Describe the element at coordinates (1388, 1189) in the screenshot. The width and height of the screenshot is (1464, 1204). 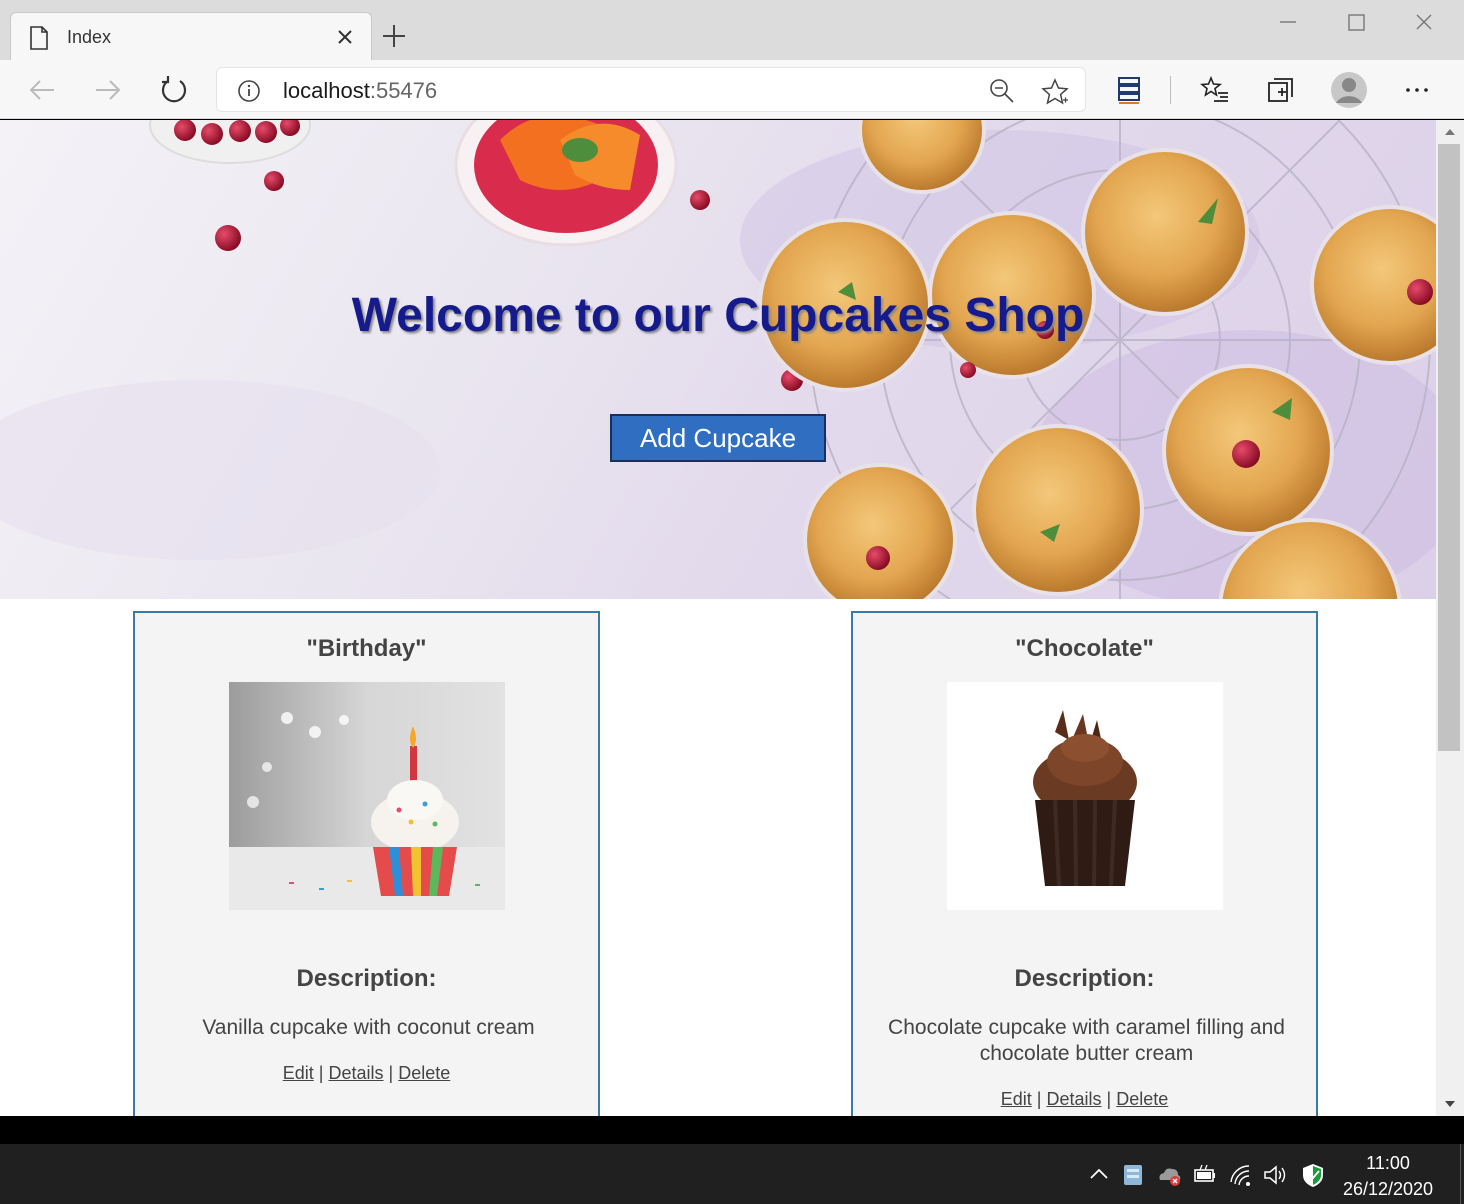
I see `clock-date: 26/12/2020` at that location.